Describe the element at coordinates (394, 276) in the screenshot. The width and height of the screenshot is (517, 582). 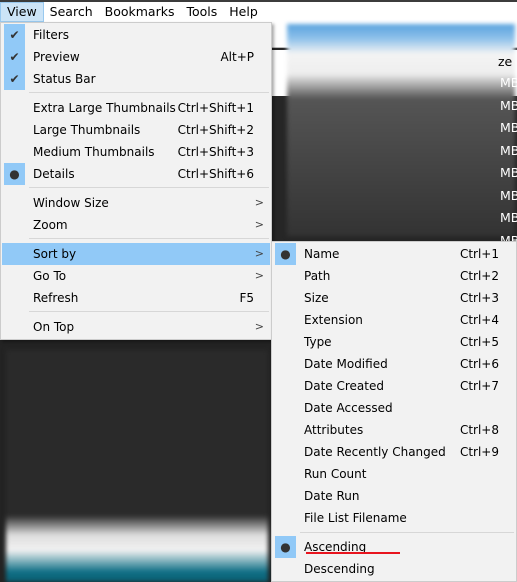
I see `menu-item-path: Path Ctrl+2` at that location.